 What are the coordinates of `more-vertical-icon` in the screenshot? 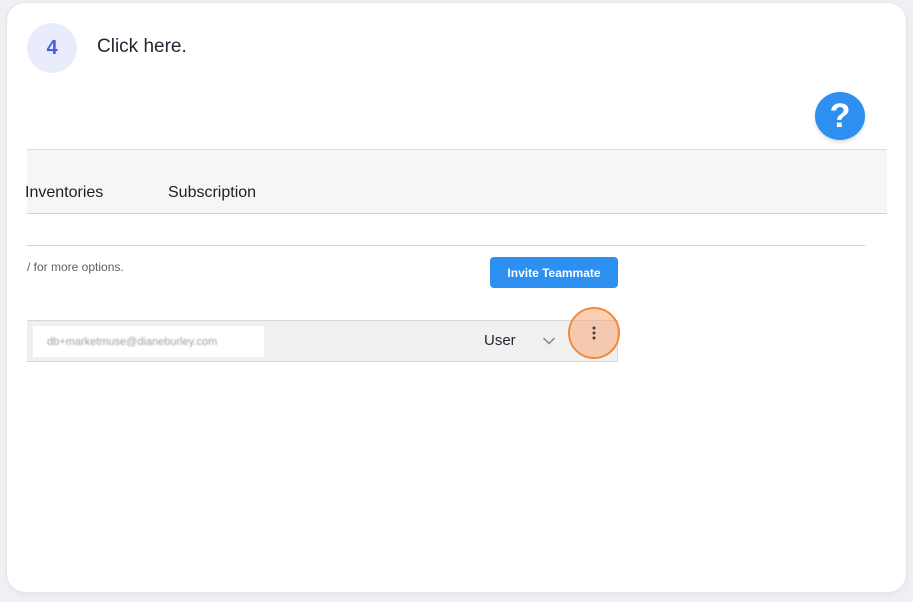 It's located at (594, 333).